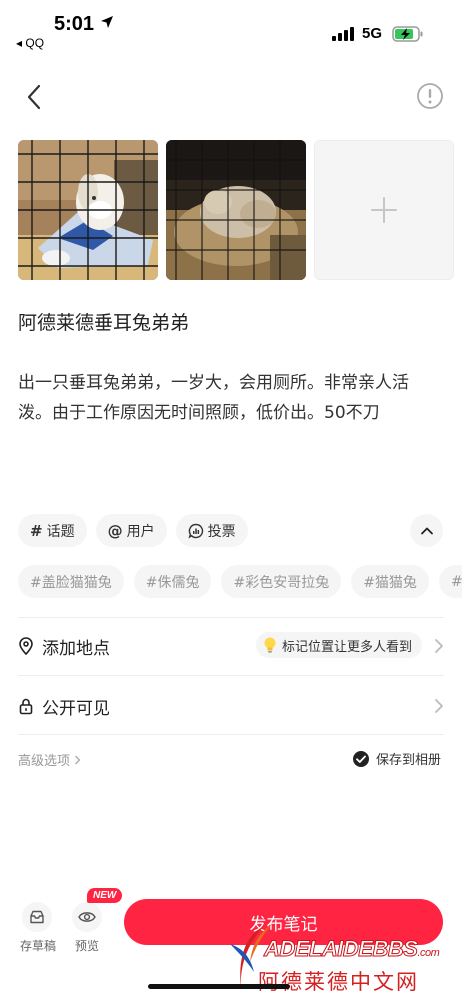  What do you see at coordinates (409, 760) in the screenshot?
I see `save-to-album-label: 保存到相册` at bounding box center [409, 760].